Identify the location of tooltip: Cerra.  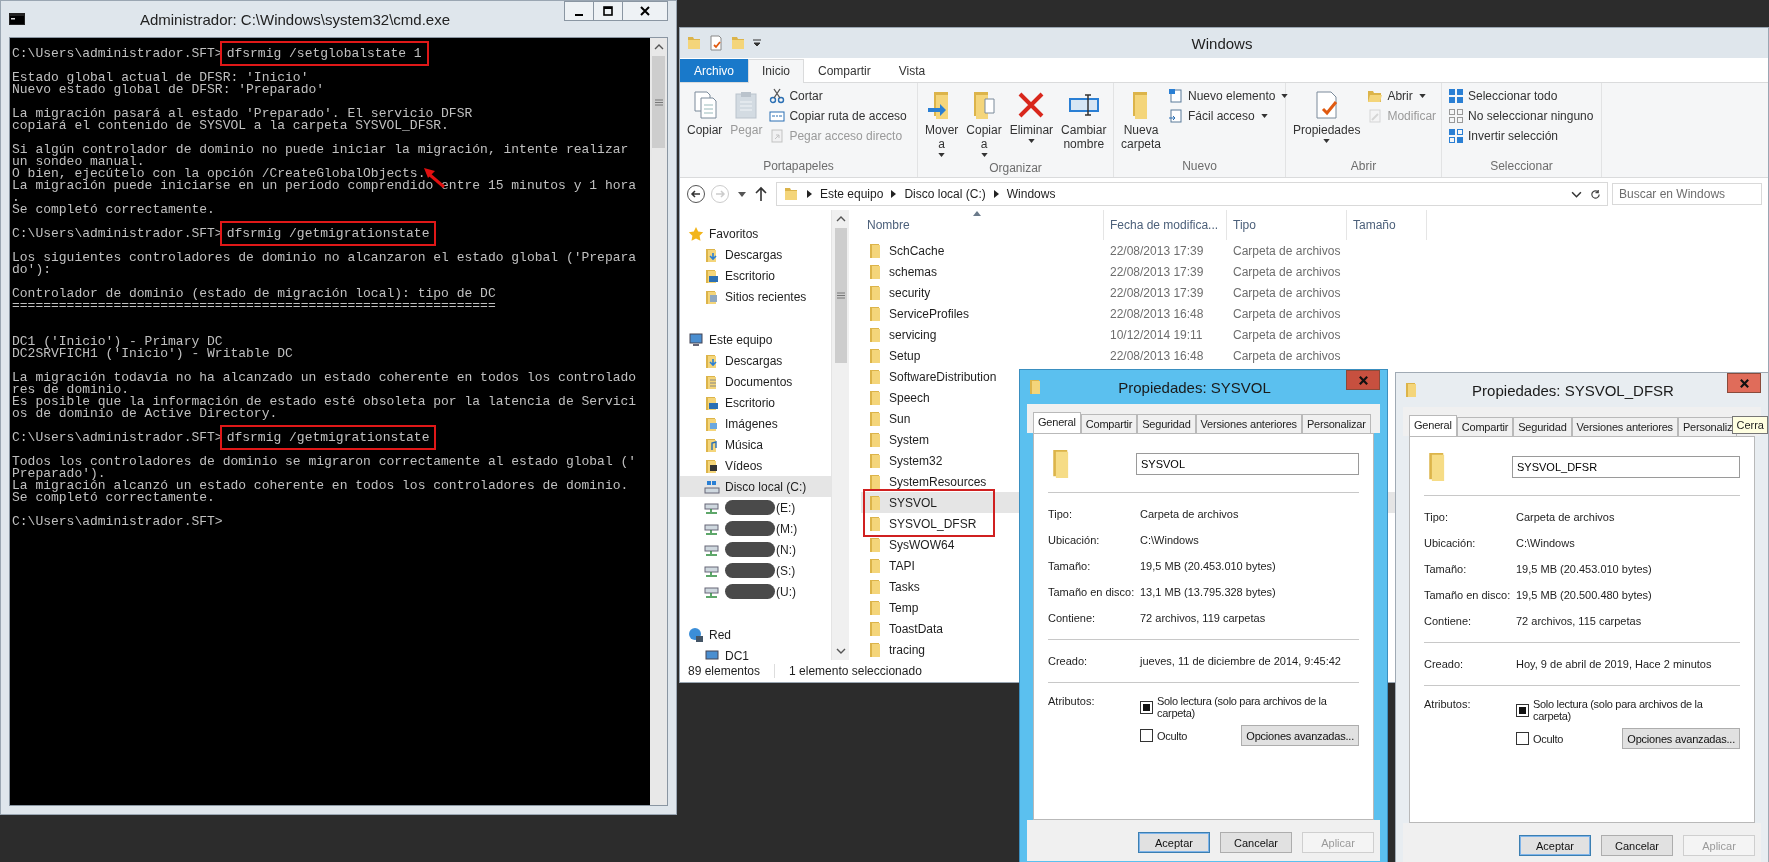
(1750, 425).